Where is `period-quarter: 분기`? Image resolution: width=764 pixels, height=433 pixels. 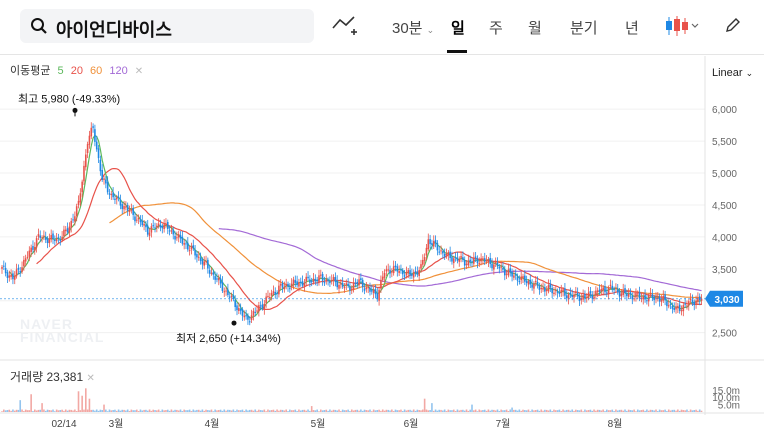
period-quarter: 분기 is located at coordinates (584, 27).